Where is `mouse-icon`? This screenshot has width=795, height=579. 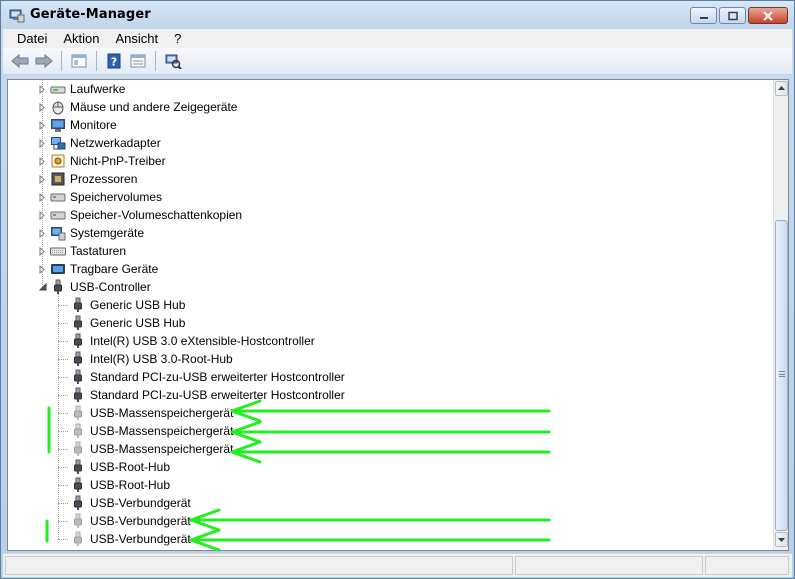 mouse-icon is located at coordinates (58, 107).